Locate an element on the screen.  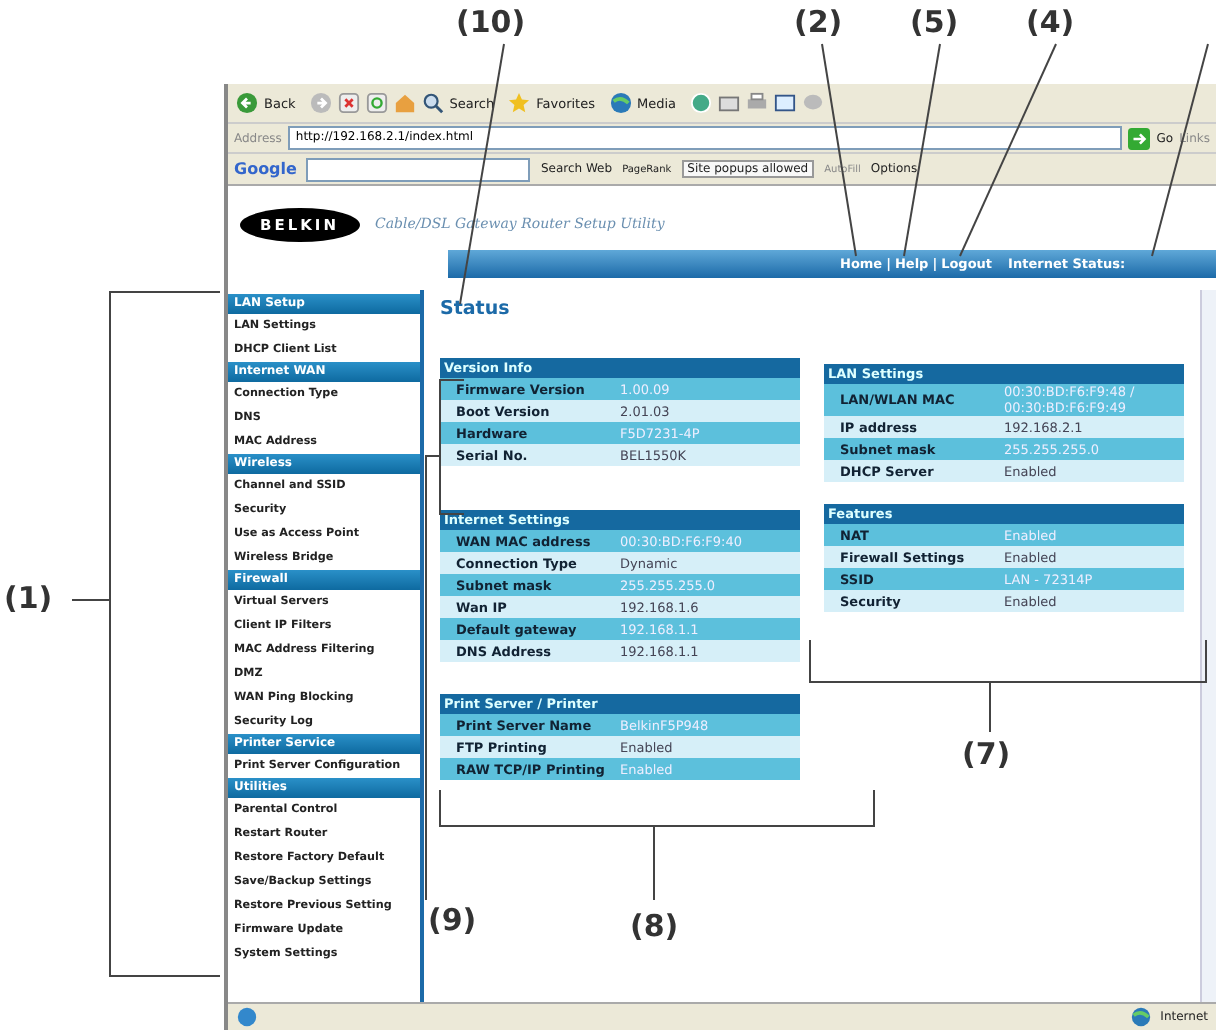
google-search-field is located at coordinates (418, 169).